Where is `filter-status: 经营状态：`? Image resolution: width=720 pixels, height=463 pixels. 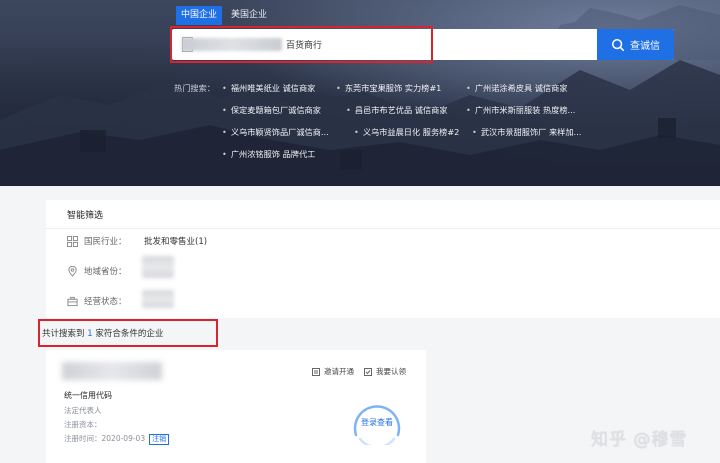 filter-status: 经营状态： is located at coordinates (97, 301).